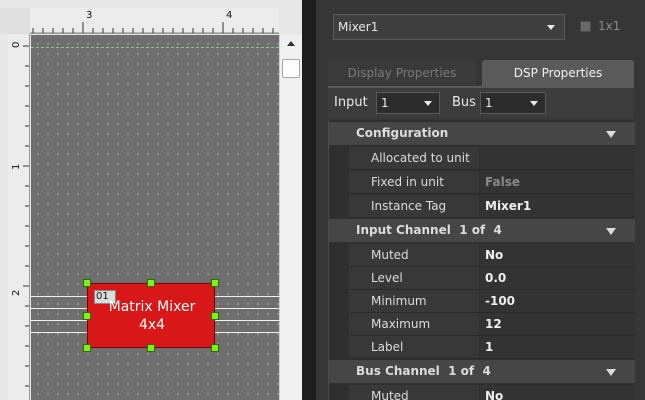  Describe the element at coordinates (155, 47) in the screenshot. I see `page-margin-guide` at that location.